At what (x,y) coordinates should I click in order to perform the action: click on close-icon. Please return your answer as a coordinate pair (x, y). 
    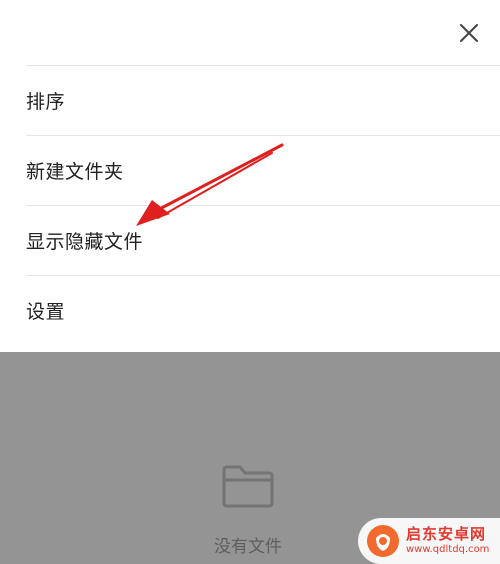
    Looking at the image, I should click on (469, 33).